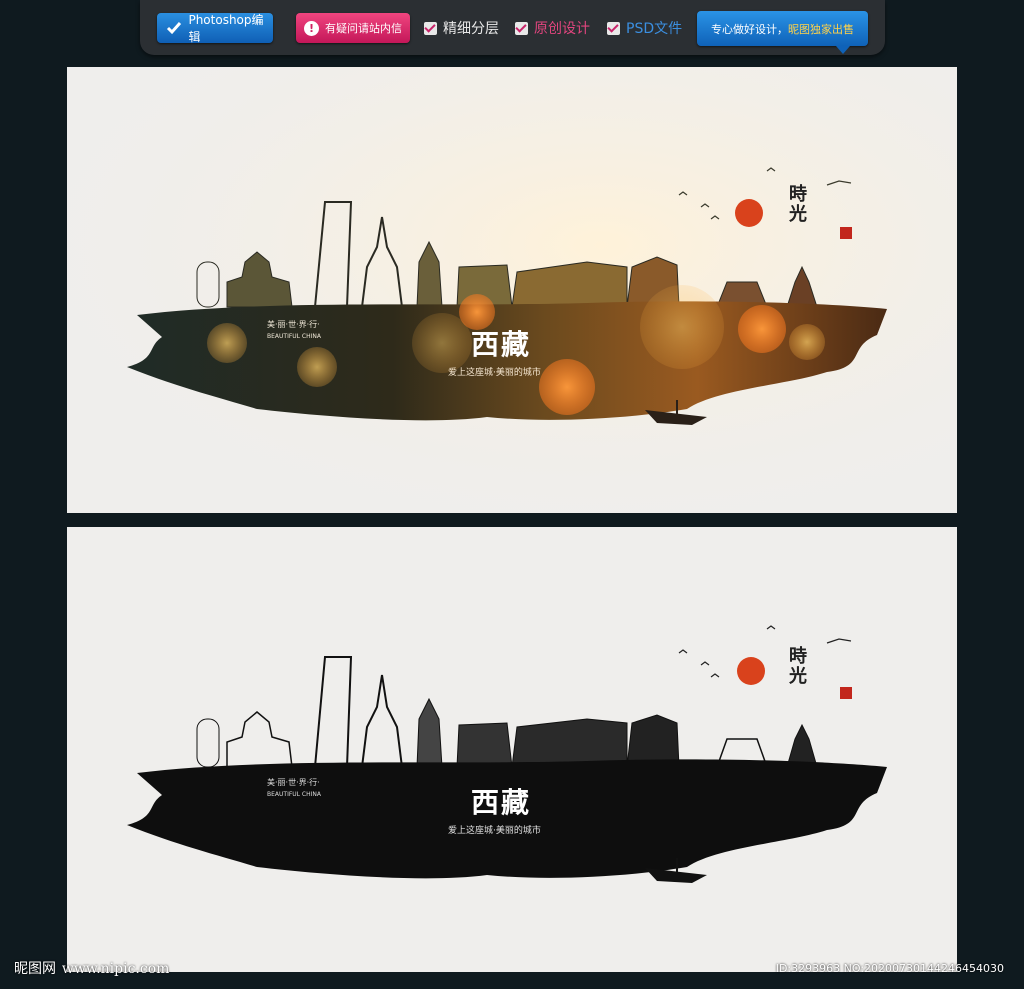 This screenshot has width=1024, height=989. I want to click on promo-highlight: 昵图独家出售, so click(821, 29).